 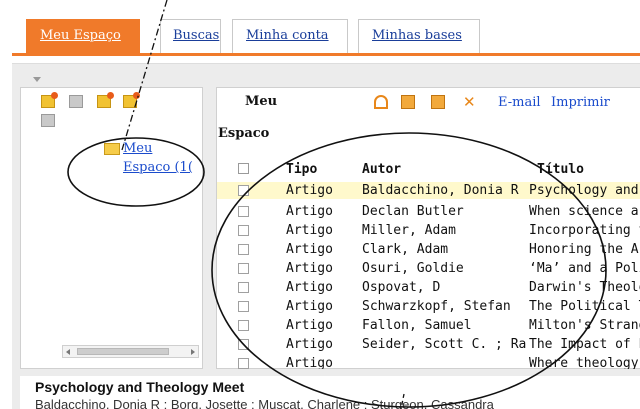 What do you see at coordinates (48, 120) in the screenshot?
I see `delete-folder-icon` at bounding box center [48, 120].